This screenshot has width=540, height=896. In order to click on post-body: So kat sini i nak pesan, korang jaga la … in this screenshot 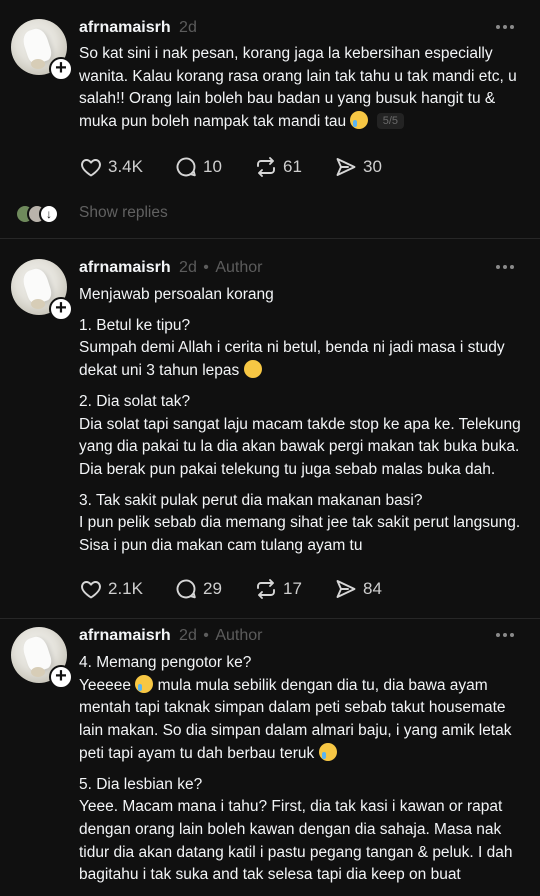, I will do `click(304, 88)`.